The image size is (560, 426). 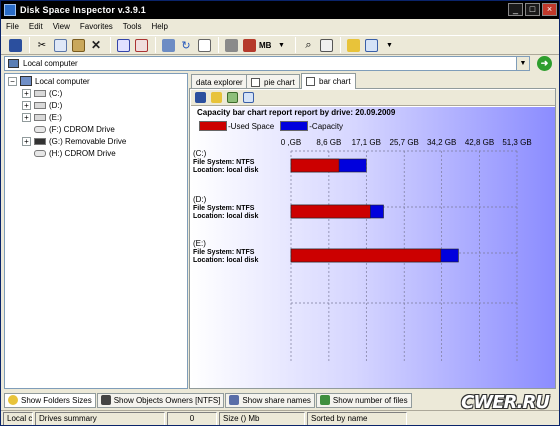 What do you see at coordinates (160, 400) in the screenshot?
I see `tab-show-objects-owners: Show Objects Owners [NTFS]` at bounding box center [160, 400].